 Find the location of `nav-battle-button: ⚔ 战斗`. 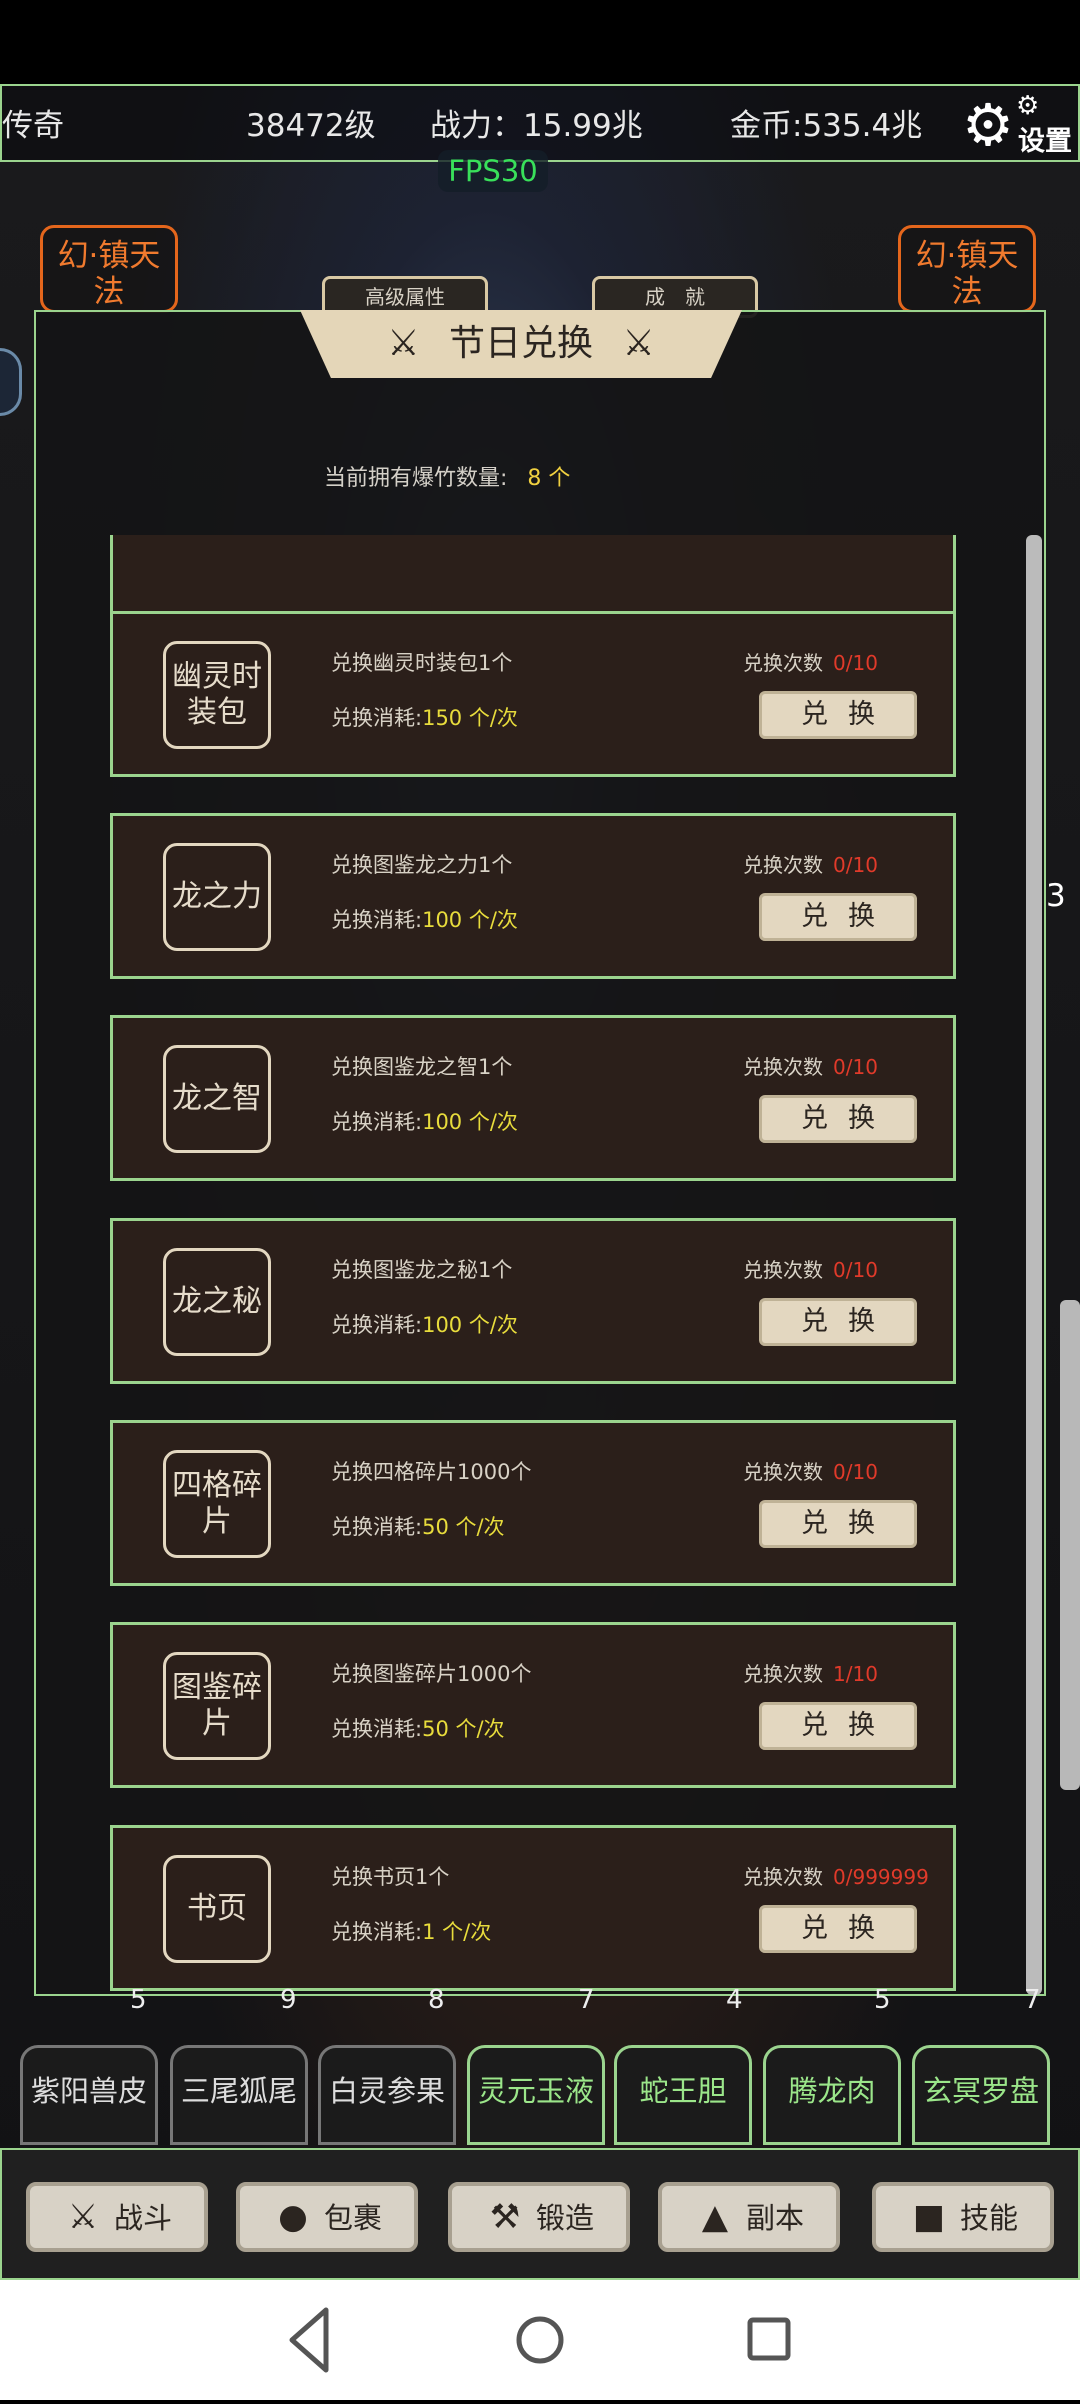

nav-battle-button: ⚔ 战斗 is located at coordinates (117, 2217).